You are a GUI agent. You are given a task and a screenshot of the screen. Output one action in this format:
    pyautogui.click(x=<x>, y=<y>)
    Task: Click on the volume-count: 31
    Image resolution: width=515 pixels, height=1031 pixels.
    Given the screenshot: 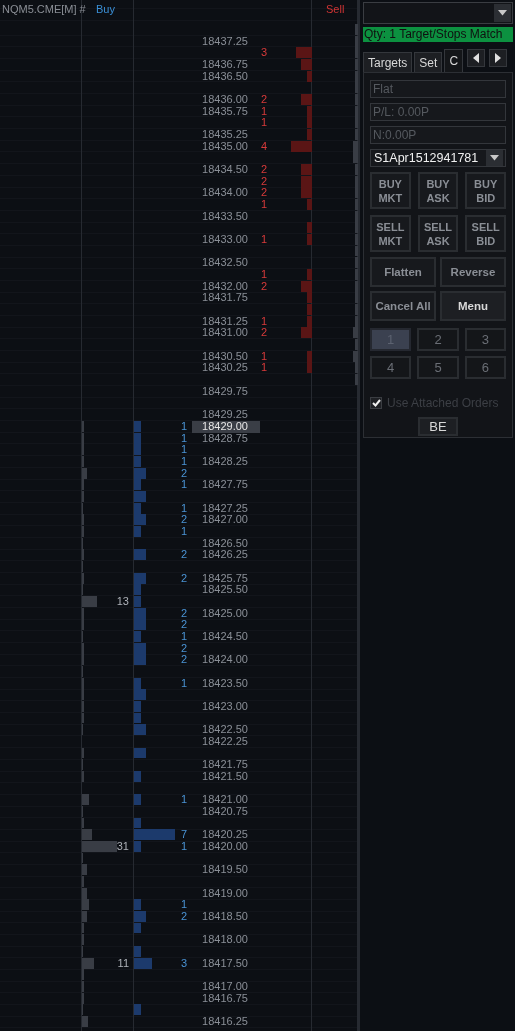 What is the action you would take?
    pyautogui.click(x=123, y=847)
    